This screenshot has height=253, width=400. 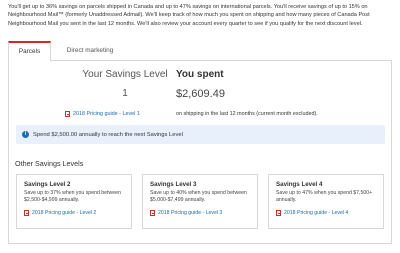 I want to click on card-title: Savings Level 2, so click(x=47, y=184).